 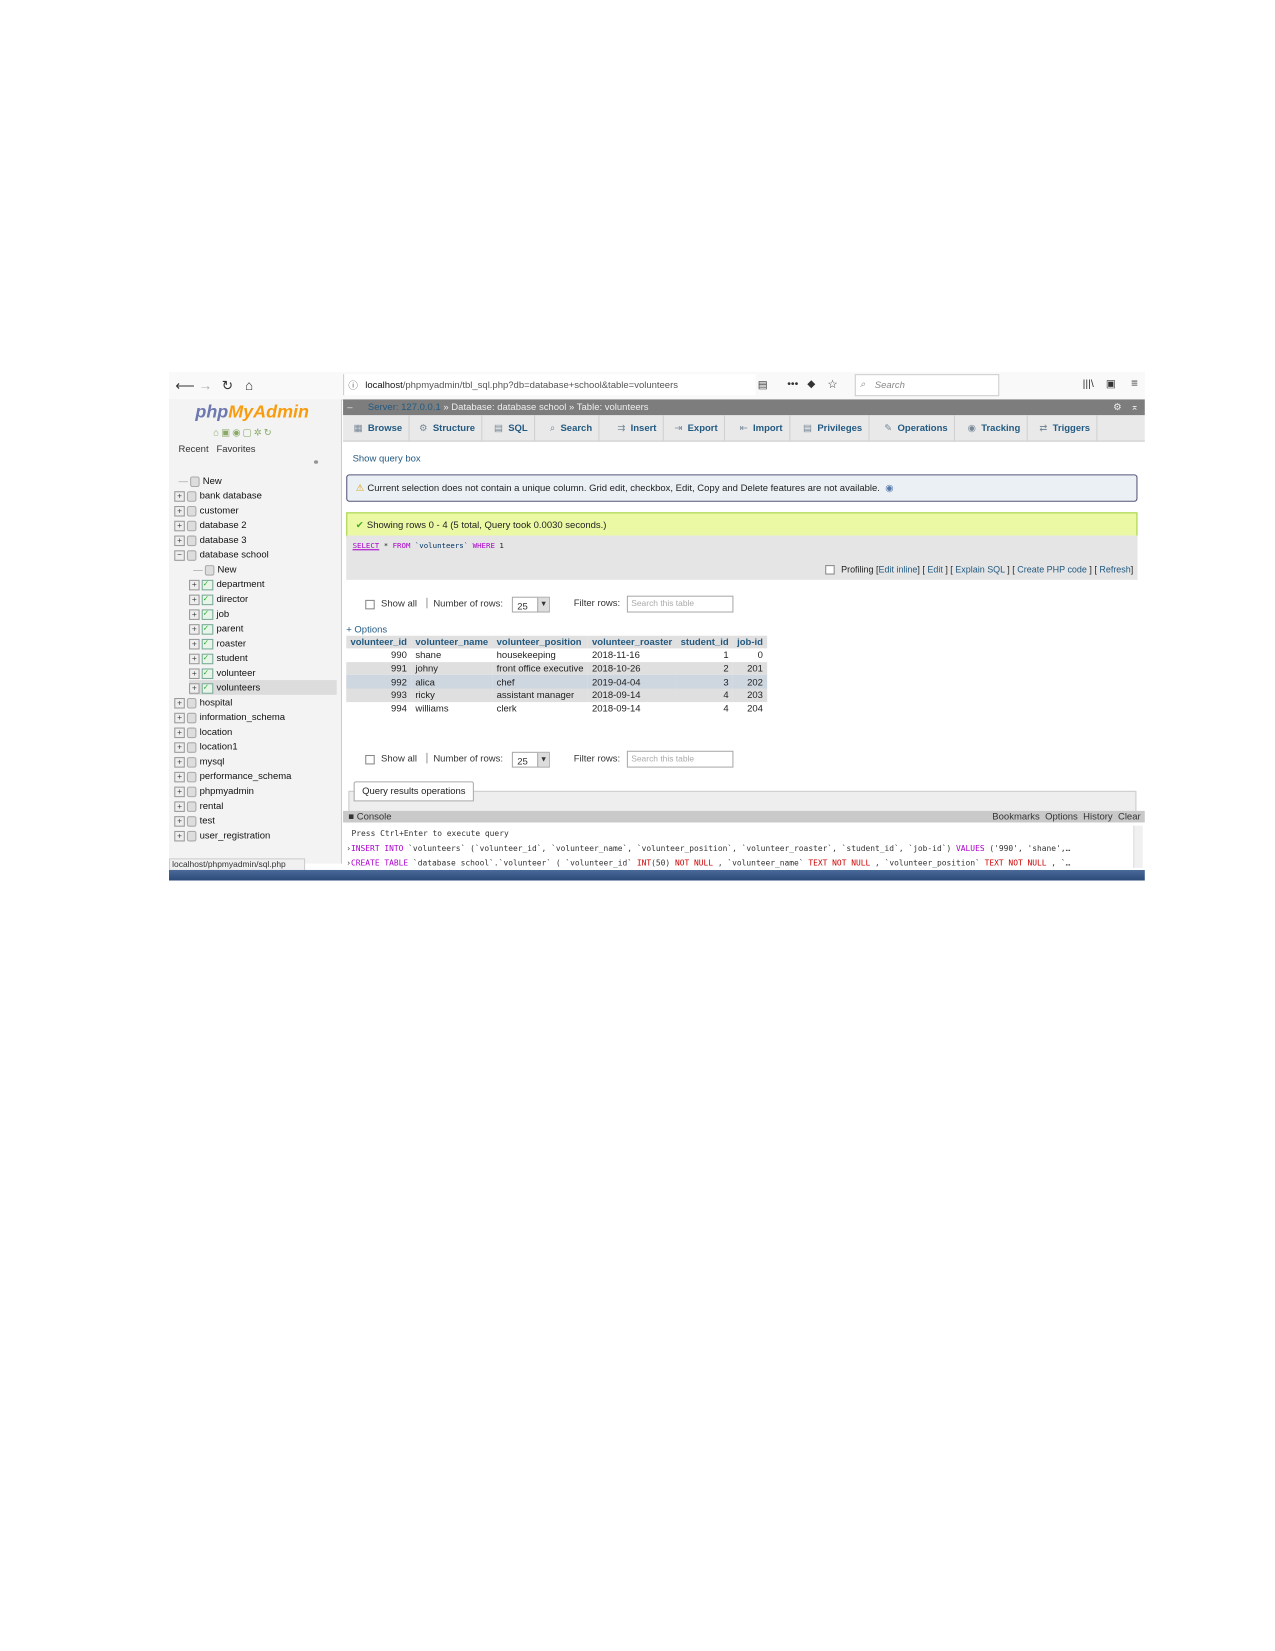 I want to click on sidebar-item-performance_schema: + performance_schema, so click(x=232, y=776).